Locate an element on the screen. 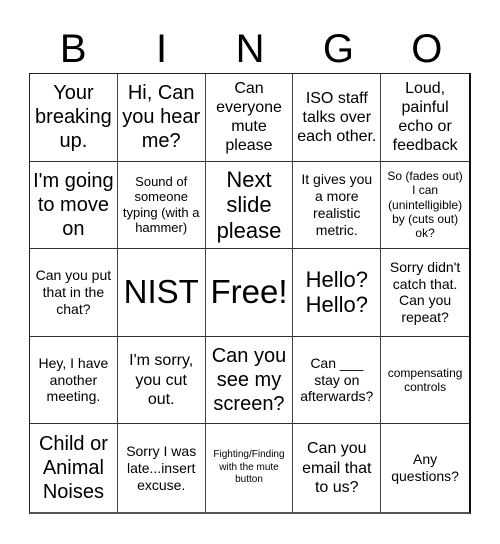 The image size is (500, 544). cell-text: Hi, Can you hear me? is located at coordinates (161, 117).